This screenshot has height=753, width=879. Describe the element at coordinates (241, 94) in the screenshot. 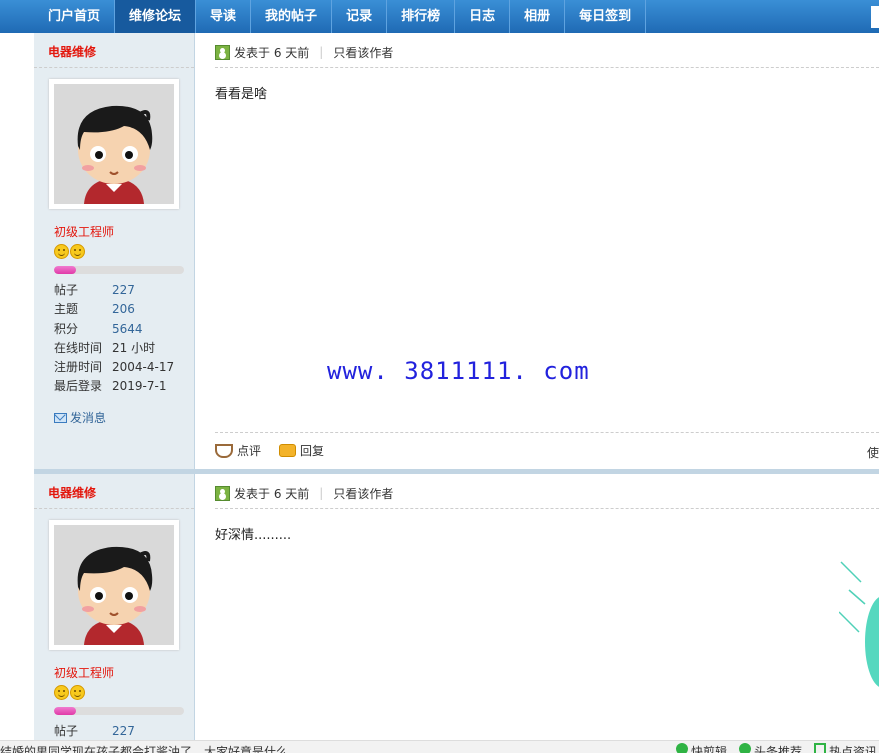

I see `post-body: 看看是啥` at that location.